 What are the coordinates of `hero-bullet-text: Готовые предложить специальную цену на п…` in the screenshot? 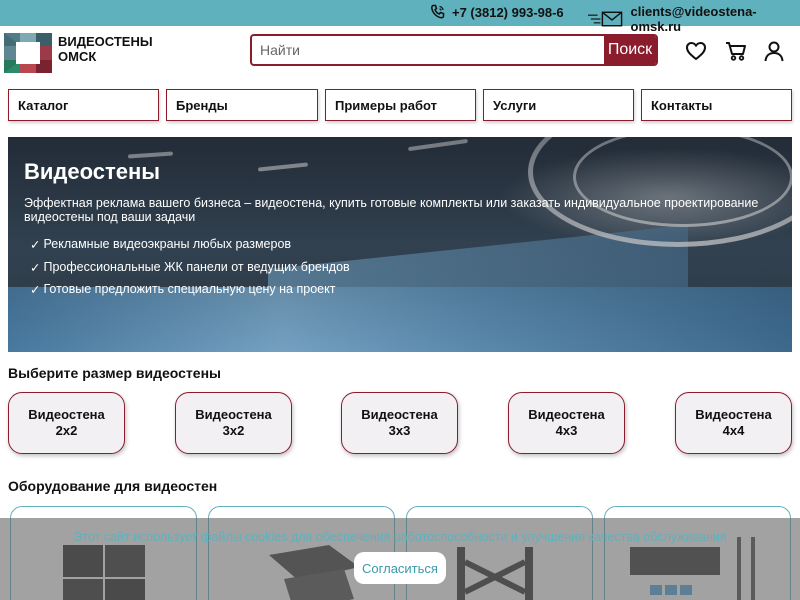 It's located at (189, 289).